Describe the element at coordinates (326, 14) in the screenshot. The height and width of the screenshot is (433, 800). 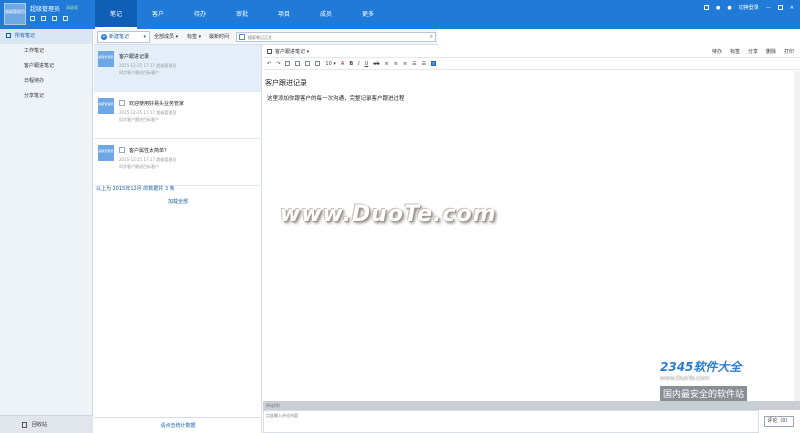
I see `tab-members: 成员` at that location.